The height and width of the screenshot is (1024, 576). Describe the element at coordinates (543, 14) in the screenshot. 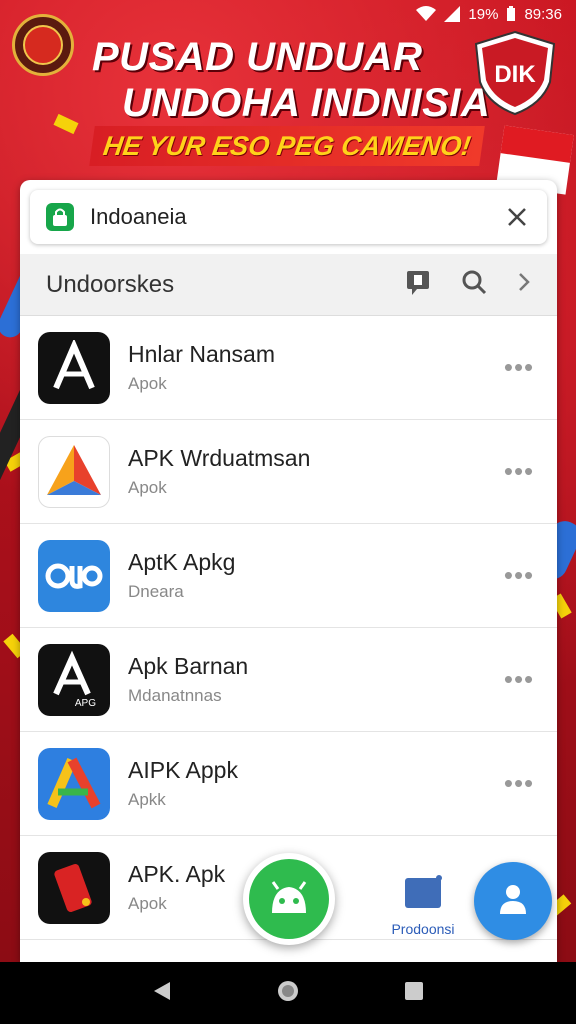

I see `clock: 89:36` at that location.